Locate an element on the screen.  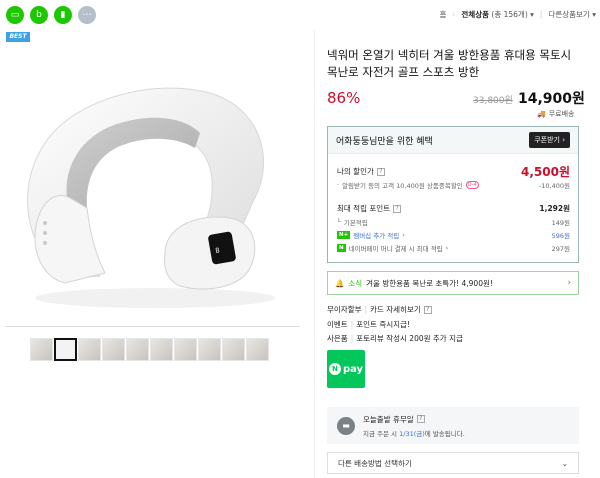
news-banner: 🔔 소식 겨울 방한용품 목난로 초특가! 4,900원! › is located at coordinates (453, 283).